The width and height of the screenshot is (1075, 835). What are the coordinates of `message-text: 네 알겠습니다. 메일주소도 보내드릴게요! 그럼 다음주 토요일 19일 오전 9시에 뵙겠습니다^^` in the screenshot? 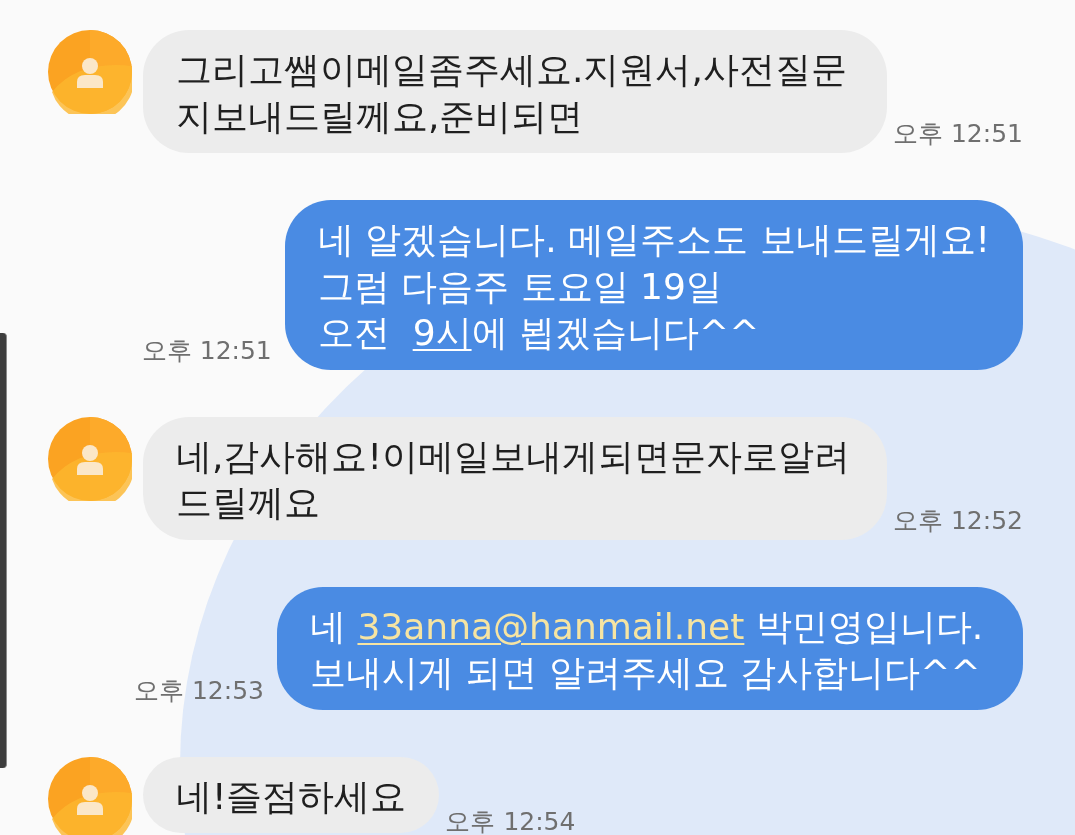 It's located at (653, 286).